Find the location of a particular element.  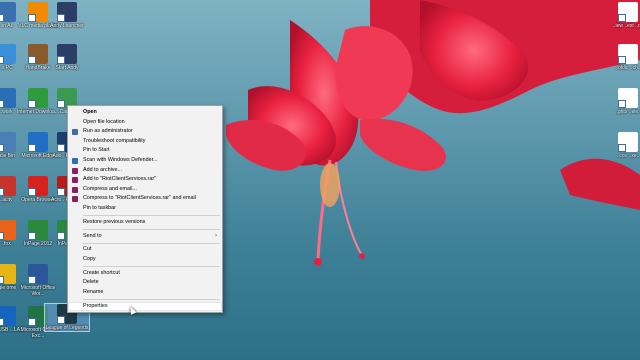

menu-item-label: Pin to taskbar is located at coordinates (99, 207).